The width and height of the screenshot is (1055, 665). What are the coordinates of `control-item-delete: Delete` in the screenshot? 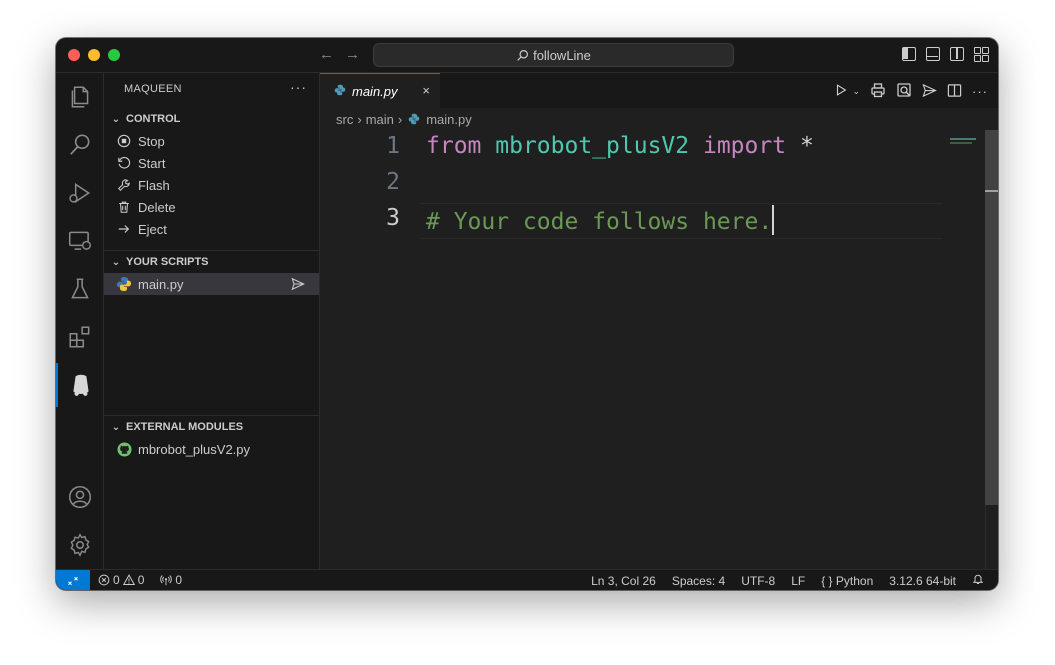 It's located at (211, 207).